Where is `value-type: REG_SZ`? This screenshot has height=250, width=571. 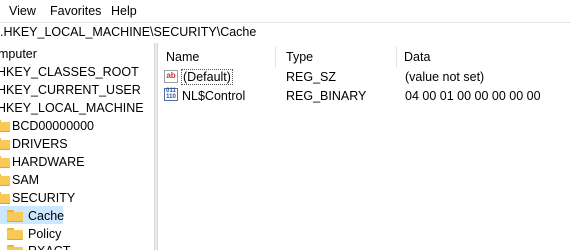
value-type: REG_SZ is located at coordinates (311, 77).